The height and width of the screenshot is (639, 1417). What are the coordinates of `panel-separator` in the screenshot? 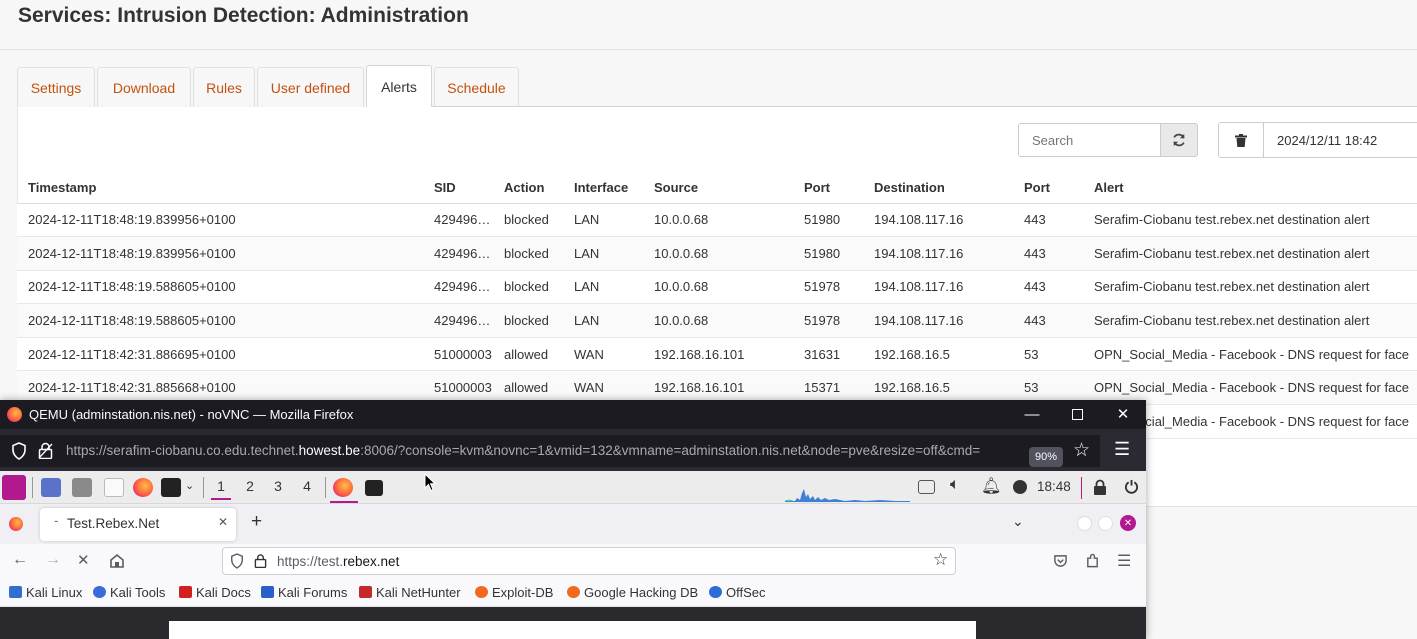 It's located at (32, 487).